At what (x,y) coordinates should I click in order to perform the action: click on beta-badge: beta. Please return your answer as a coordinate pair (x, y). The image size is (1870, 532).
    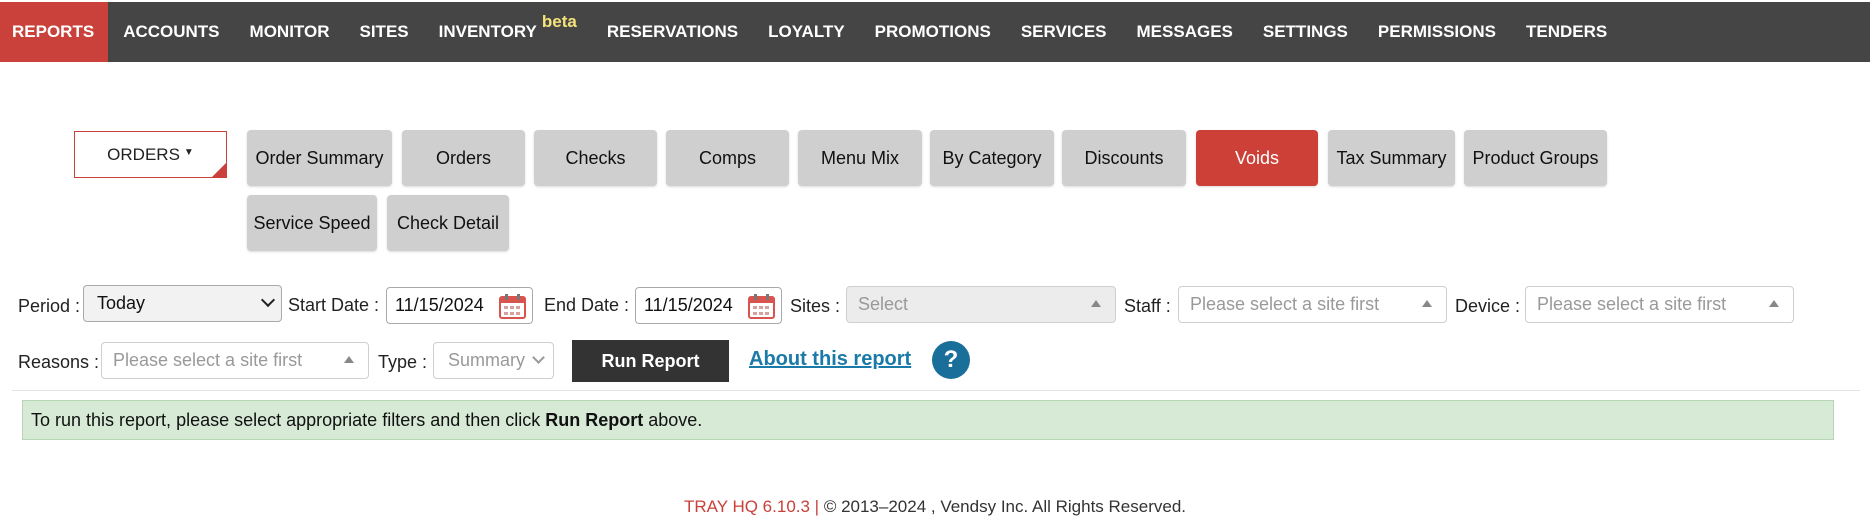
    Looking at the image, I should click on (559, 21).